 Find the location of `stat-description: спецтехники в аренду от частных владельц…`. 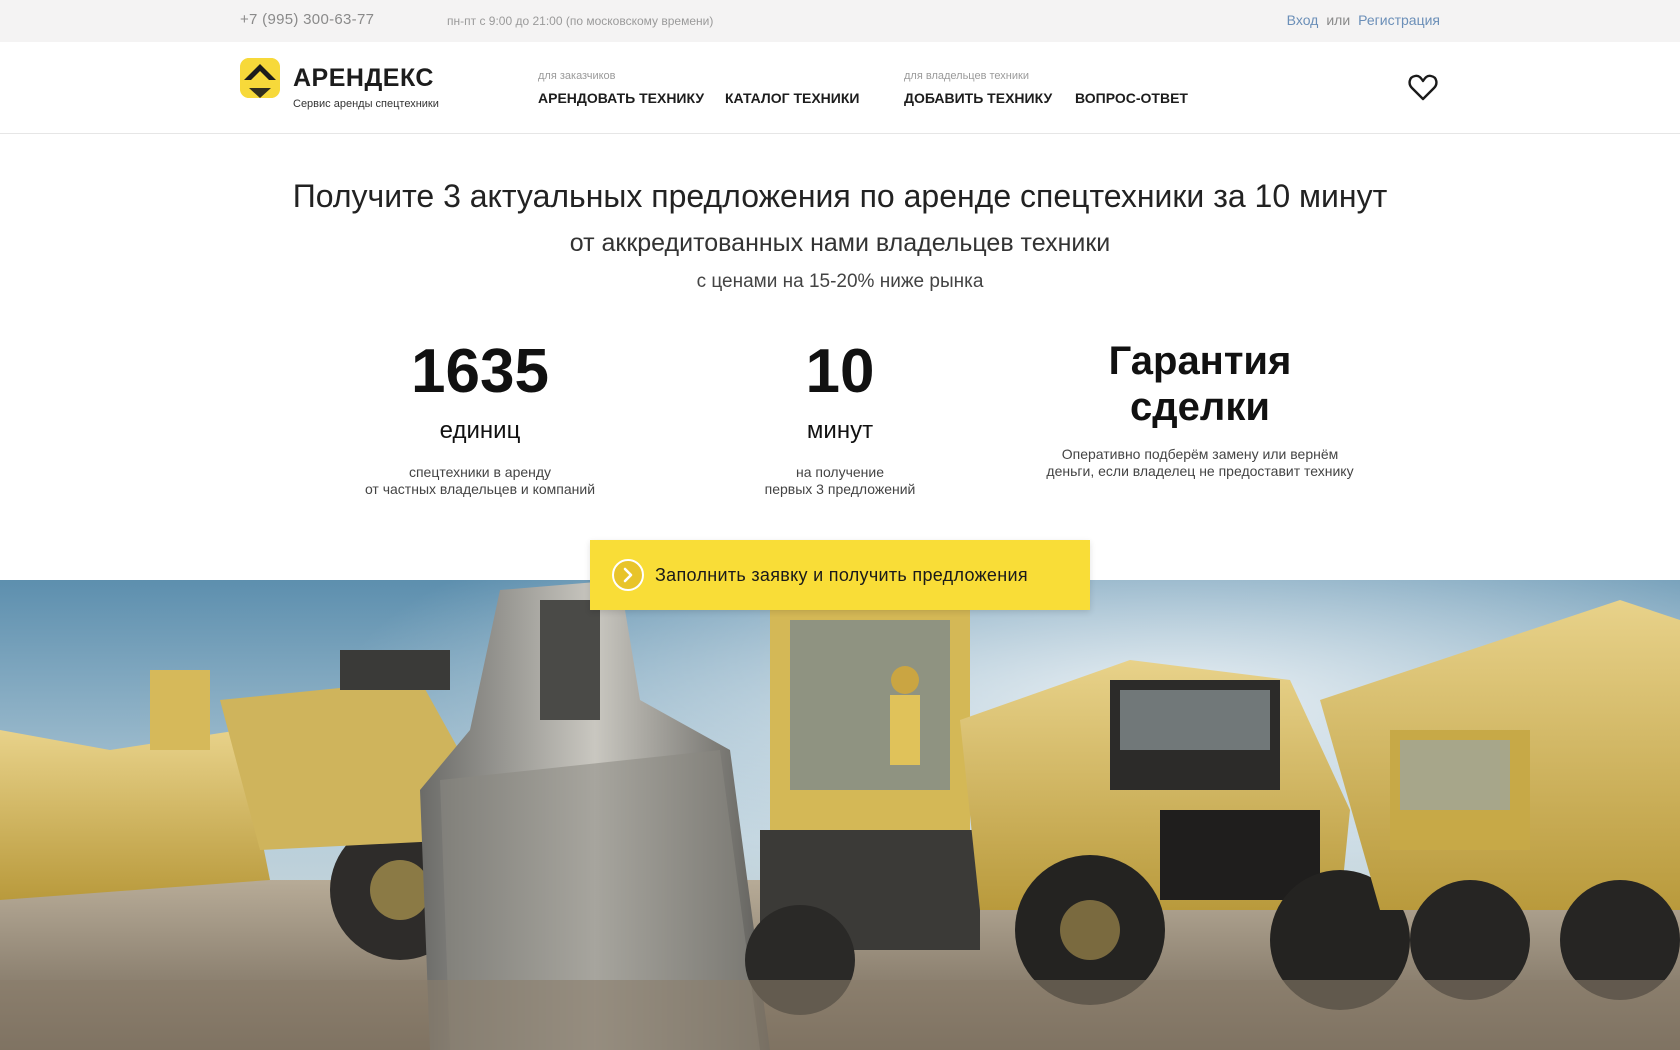

stat-description: спецтехники в аренду от частных владельц… is located at coordinates (480, 481).